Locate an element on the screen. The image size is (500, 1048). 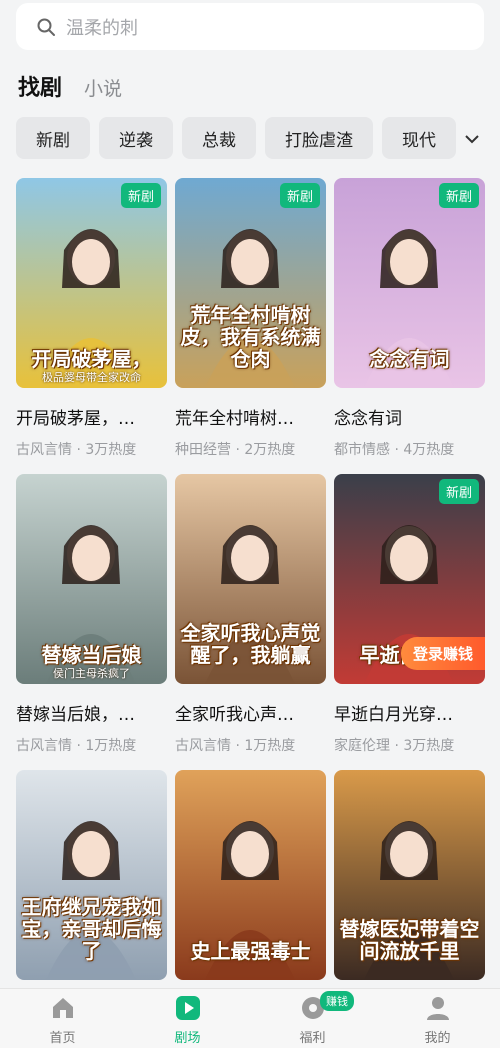
tabbar-home: 首页 is located at coordinates (62, 1018).